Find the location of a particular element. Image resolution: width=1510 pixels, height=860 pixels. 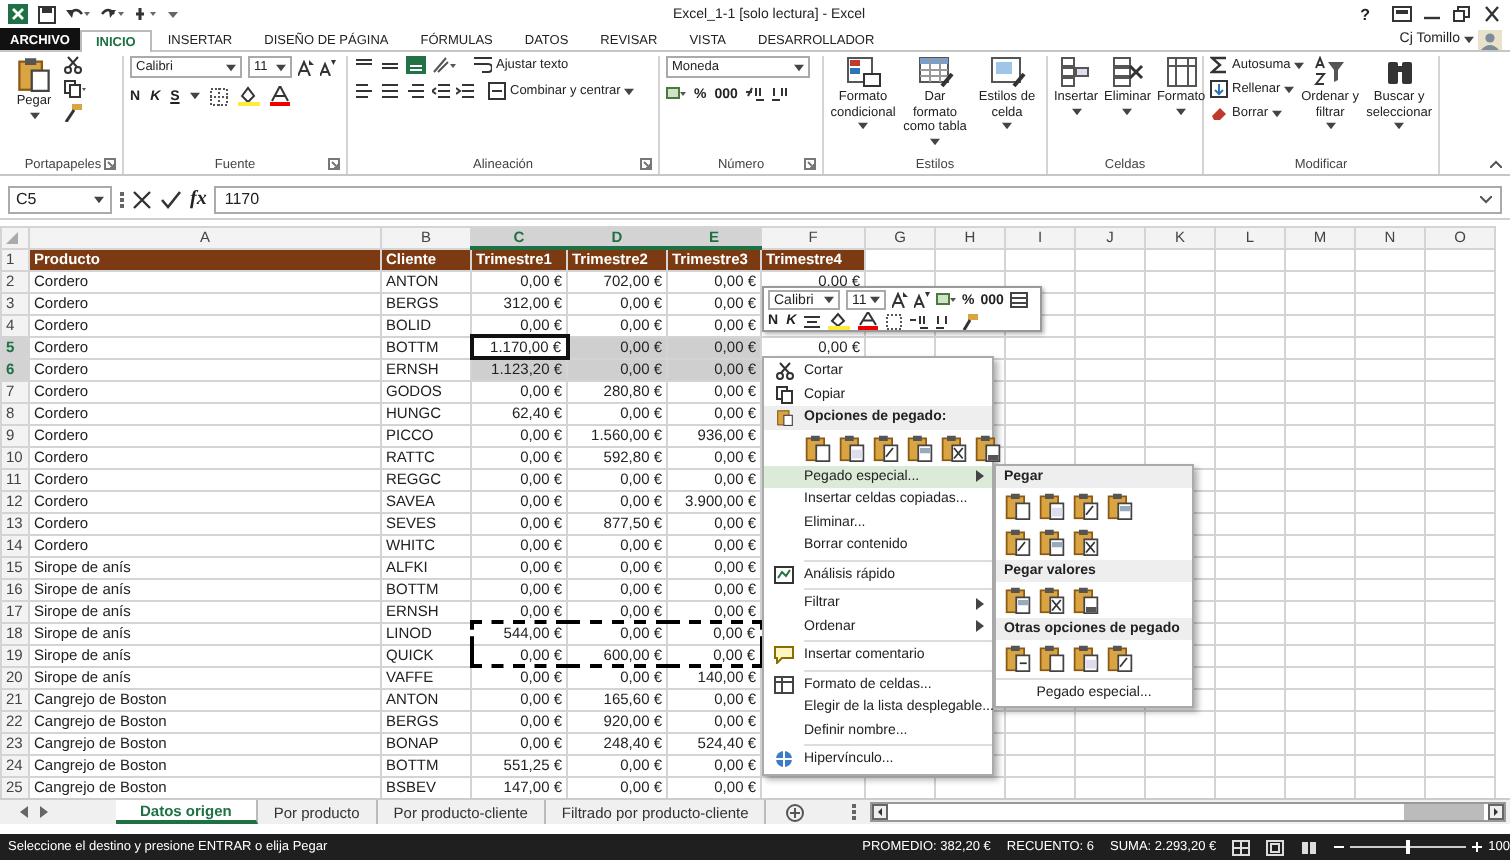

paste-icon is located at coordinates (34, 74).